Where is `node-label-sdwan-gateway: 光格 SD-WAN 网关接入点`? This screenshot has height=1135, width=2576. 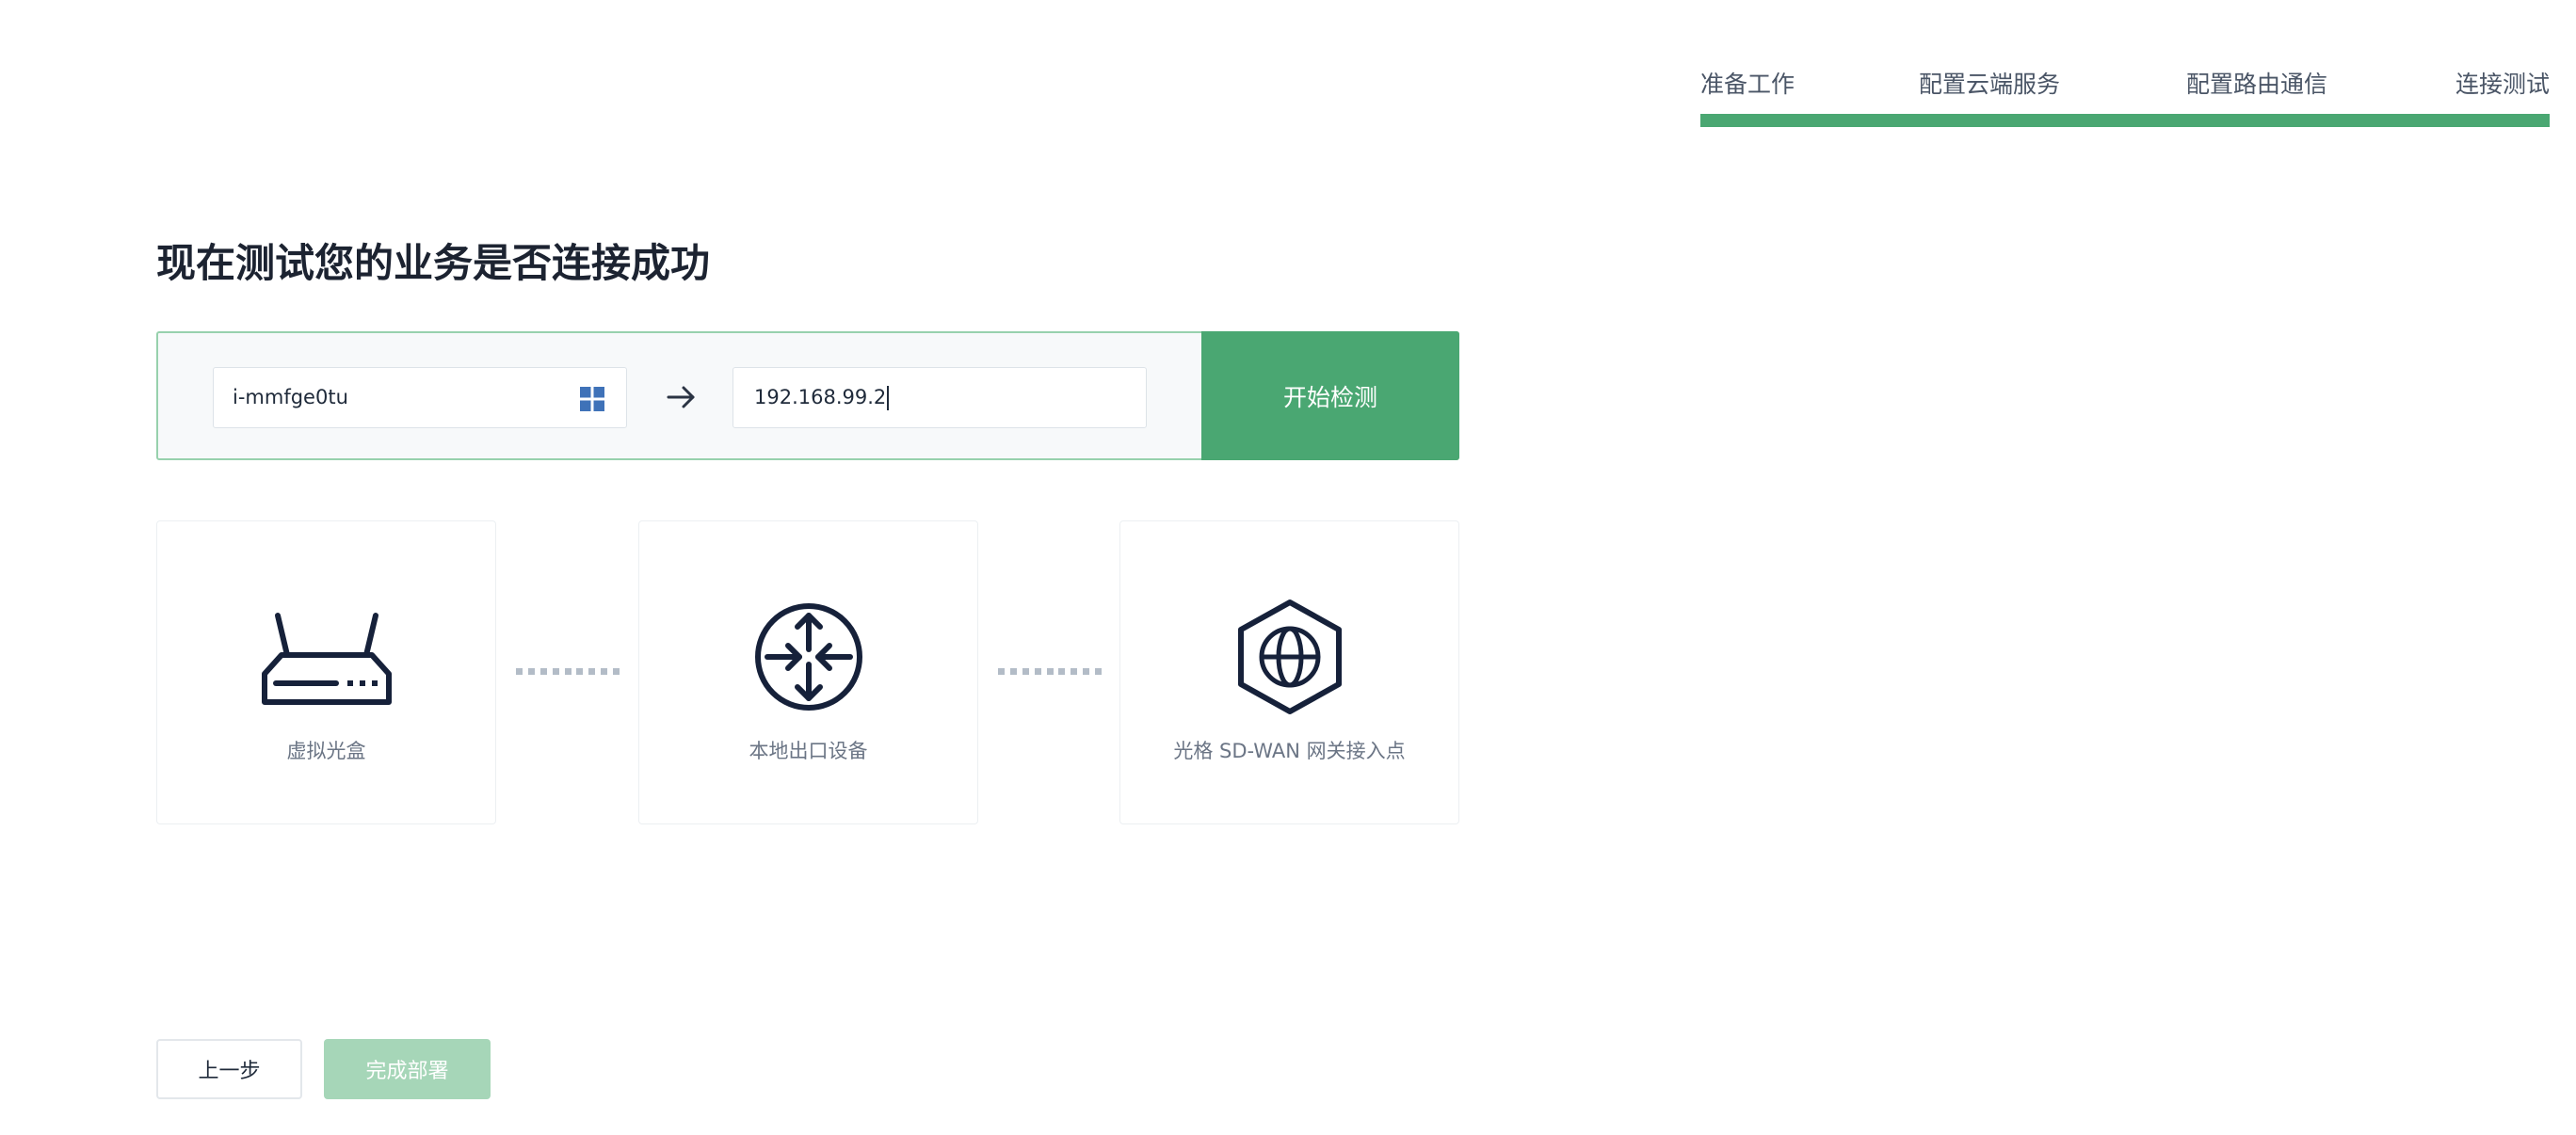 node-label-sdwan-gateway: 光格 SD-WAN 网关接入点 is located at coordinates (1289, 751).